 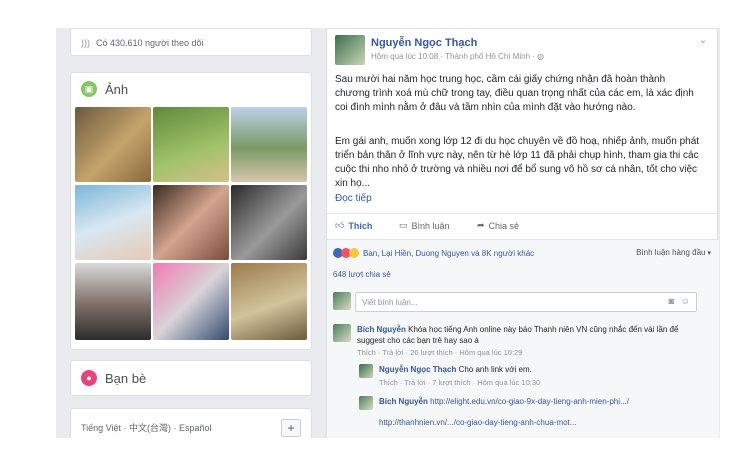 What do you see at coordinates (381, 329) in the screenshot?
I see `comment-author: Bích Nguyễn` at bounding box center [381, 329].